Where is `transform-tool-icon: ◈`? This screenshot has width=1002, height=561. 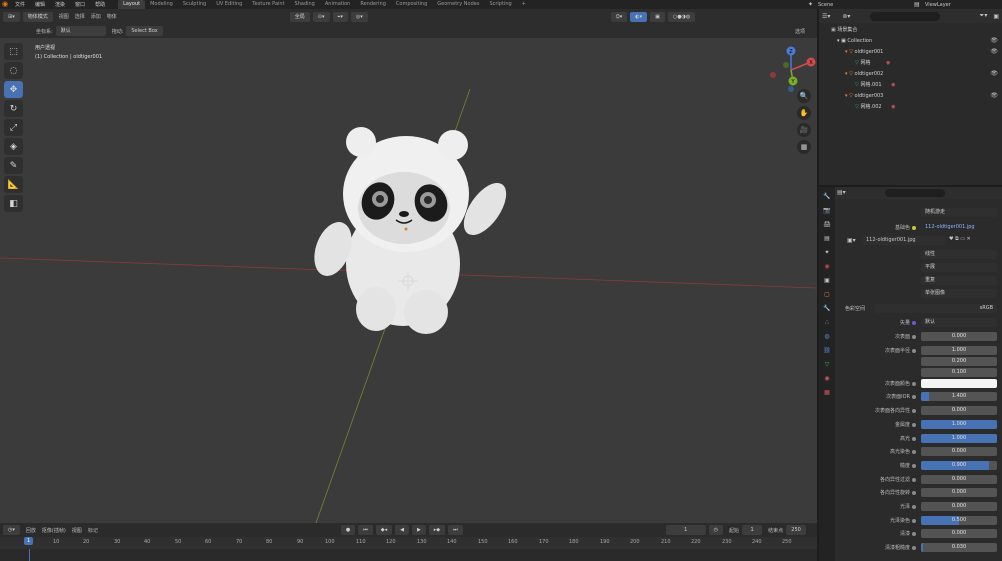 transform-tool-icon: ◈ is located at coordinates (13, 146).